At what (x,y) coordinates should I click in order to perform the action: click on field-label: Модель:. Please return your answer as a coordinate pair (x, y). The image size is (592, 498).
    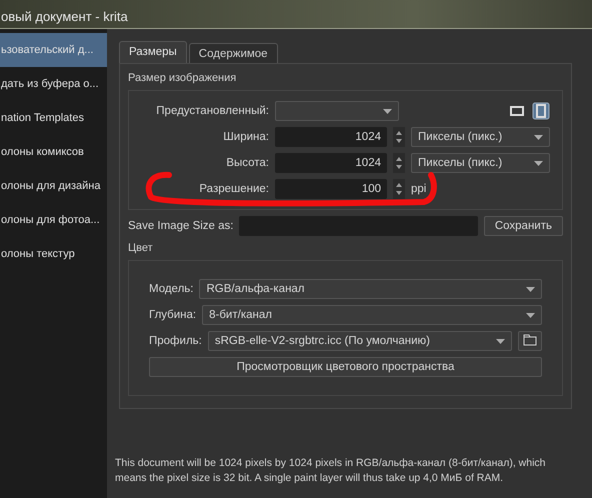
    Looking at the image, I should click on (171, 289).